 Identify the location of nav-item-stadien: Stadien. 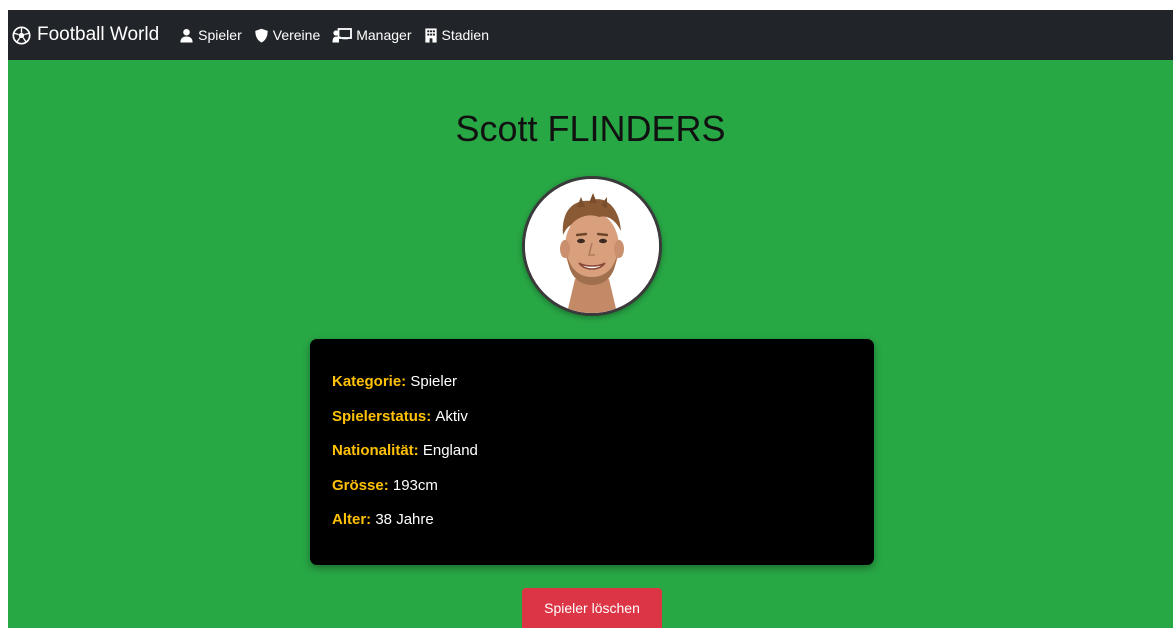
(456, 35).